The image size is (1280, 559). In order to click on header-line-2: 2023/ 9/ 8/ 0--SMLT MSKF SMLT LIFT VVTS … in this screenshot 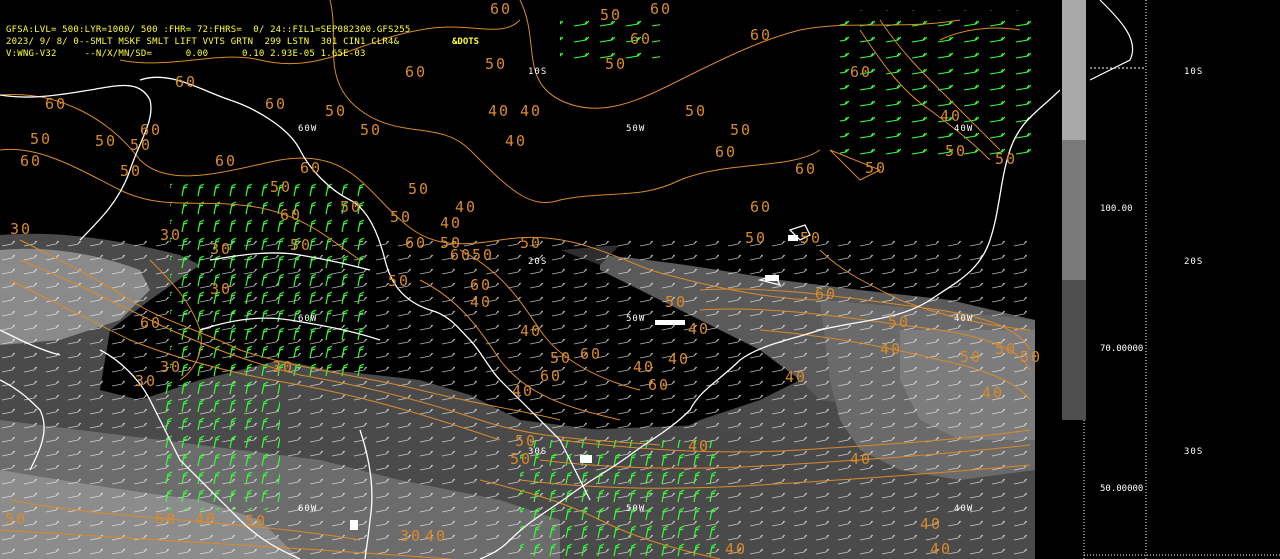, I will do `click(203, 42)`.